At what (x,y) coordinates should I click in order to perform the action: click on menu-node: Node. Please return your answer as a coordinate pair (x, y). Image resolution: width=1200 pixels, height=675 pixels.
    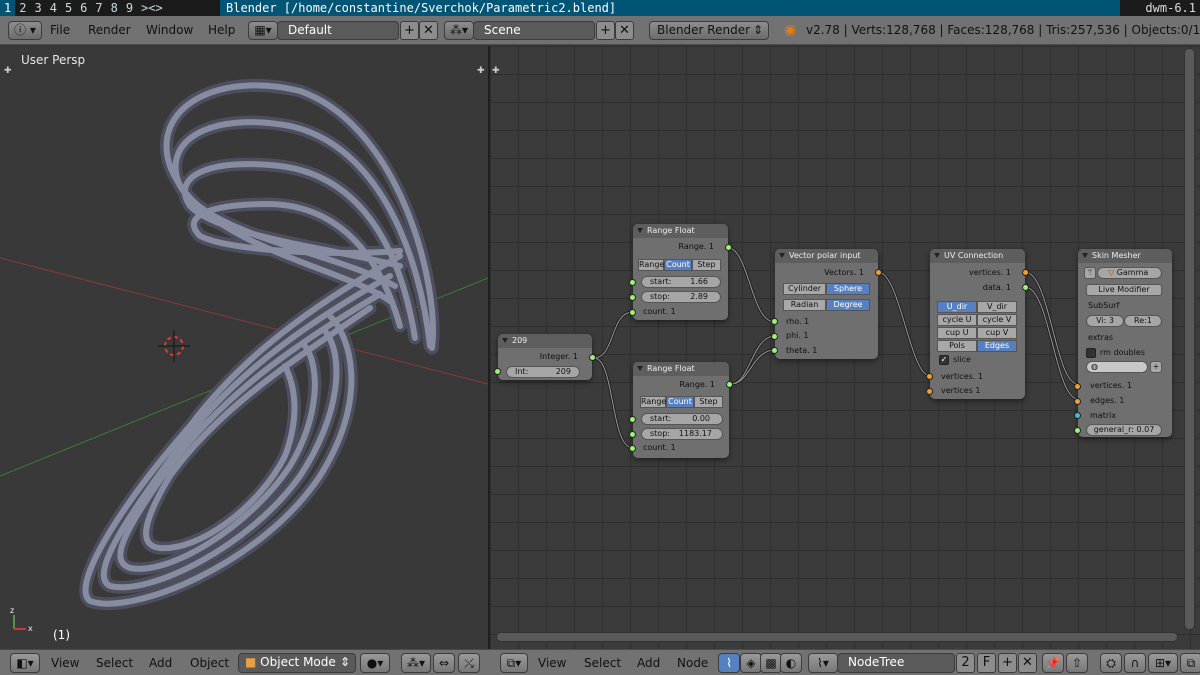
    Looking at the image, I should click on (692, 663).